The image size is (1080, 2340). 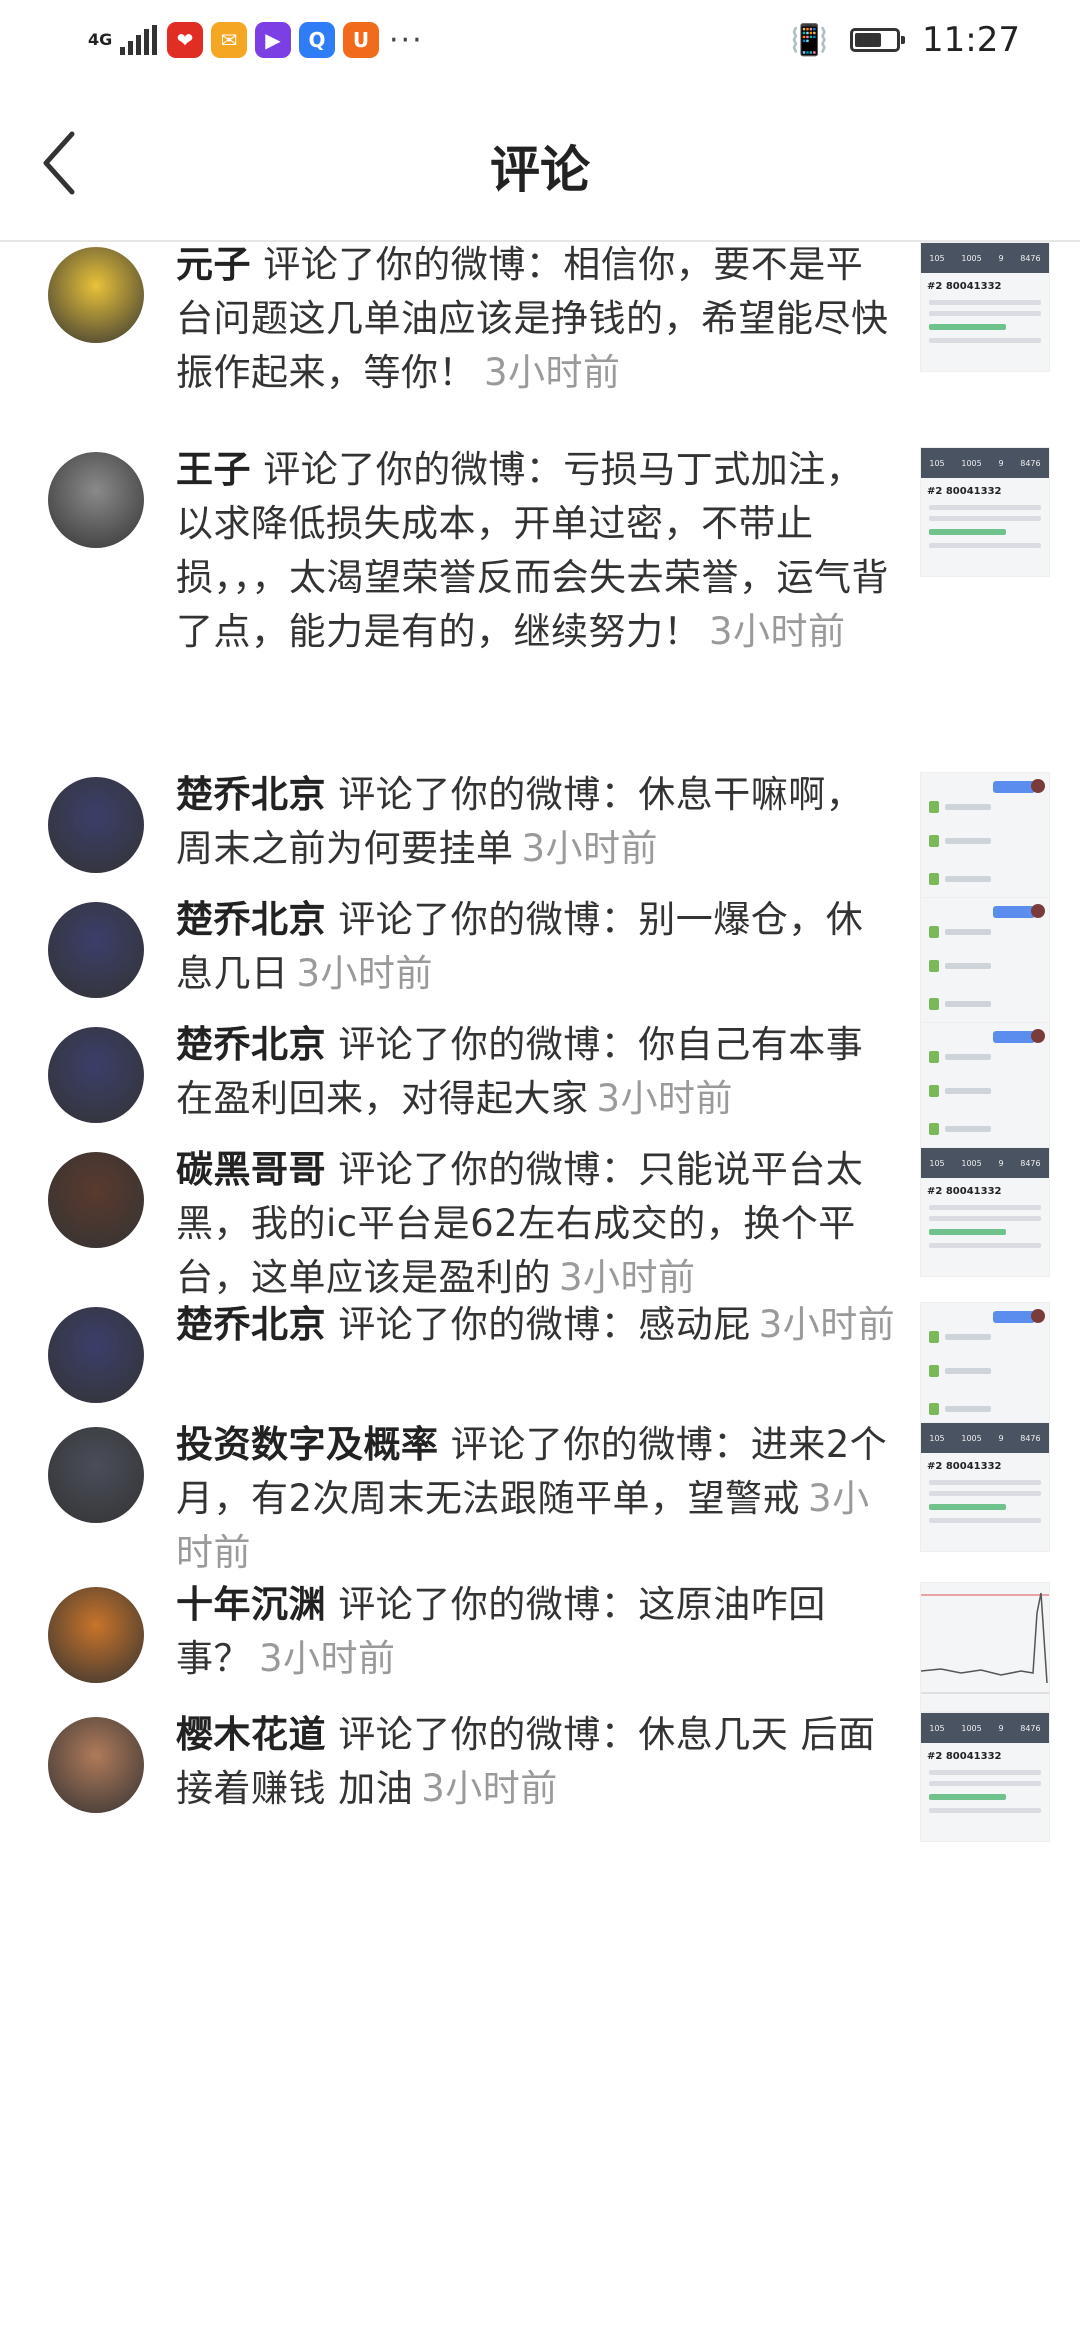 What do you see at coordinates (536, 822) in the screenshot?
I see `comment-text: 楚乔北京 评论了你的微博：休息干嘛啊，周末之前为何要挂单 3小时前` at bounding box center [536, 822].